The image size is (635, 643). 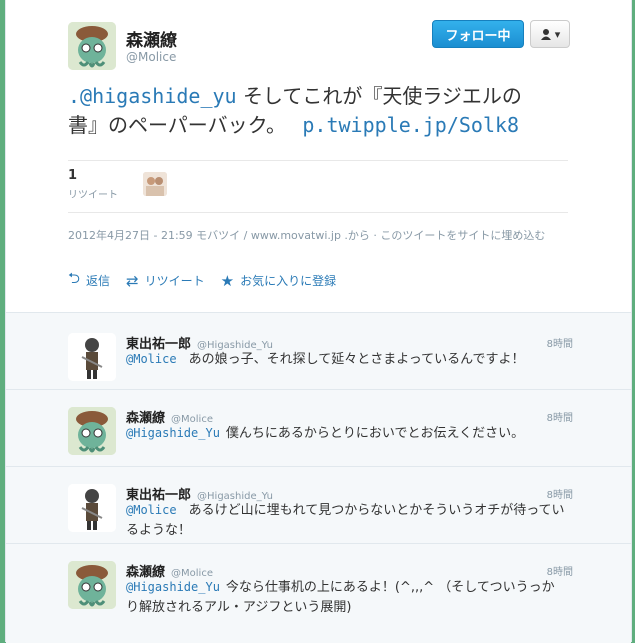 What do you see at coordinates (478, 34) in the screenshot?
I see `following-button: フォロー中` at bounding box center [478, 34].